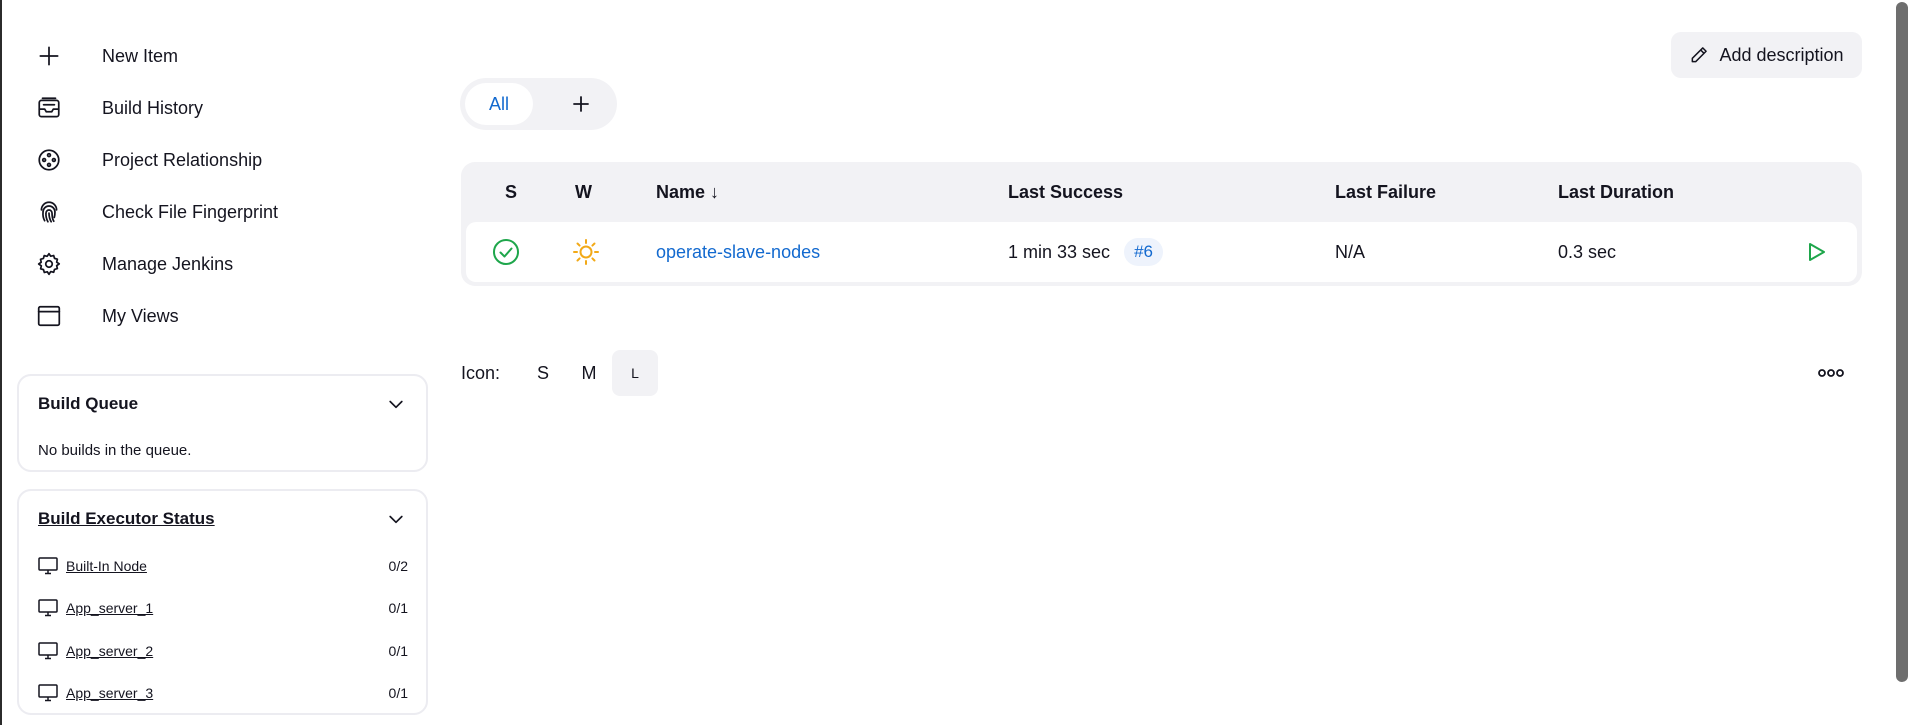 The image size is (1917, 725). I want to click on job-name-link: operate-slave-nodes, so click(738, 252).